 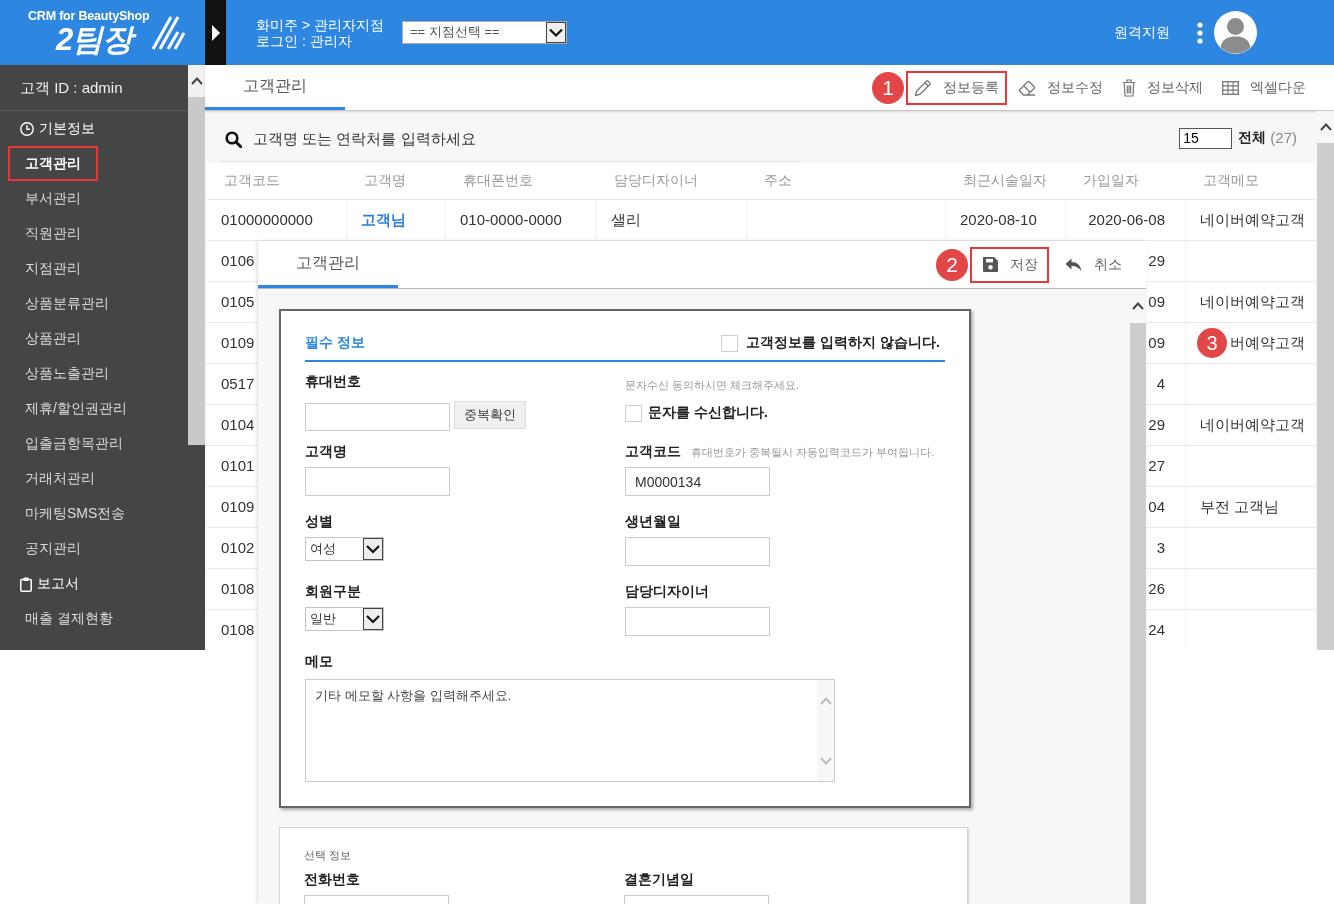 I want to click on field-label: 회원구분, so click(x=333, y=591).